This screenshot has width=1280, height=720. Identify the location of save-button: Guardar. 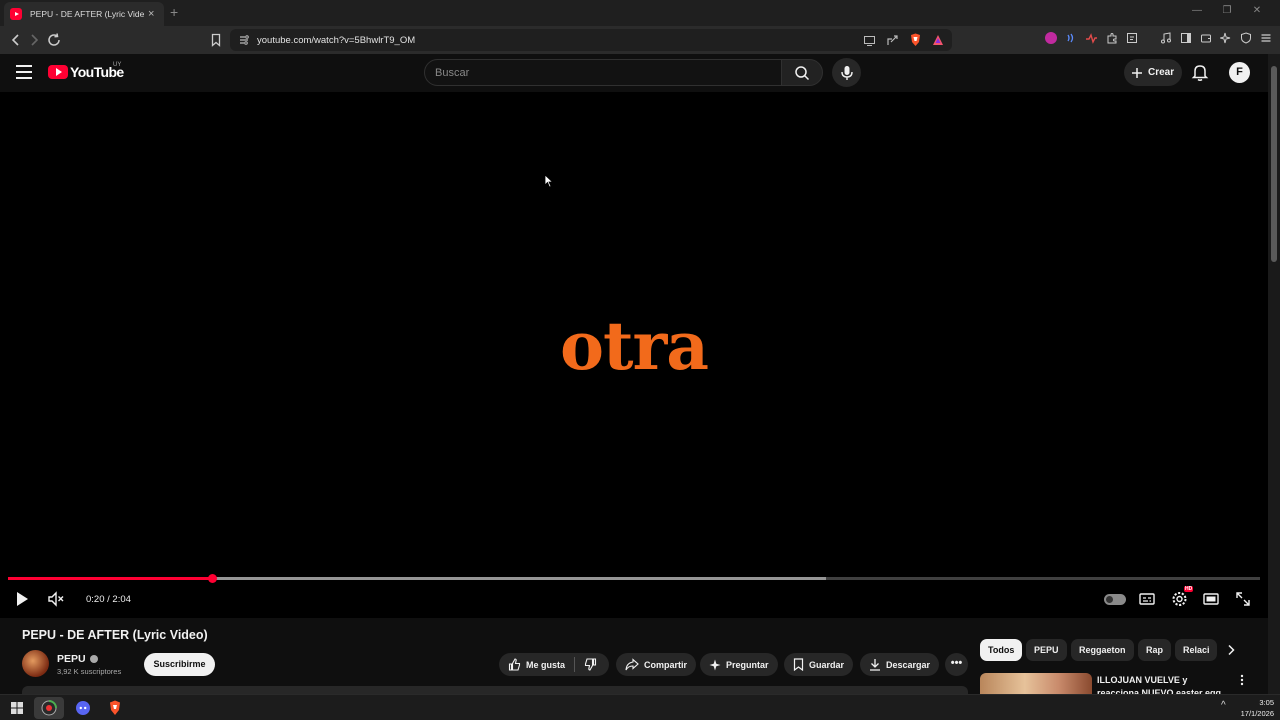
(819, 664).